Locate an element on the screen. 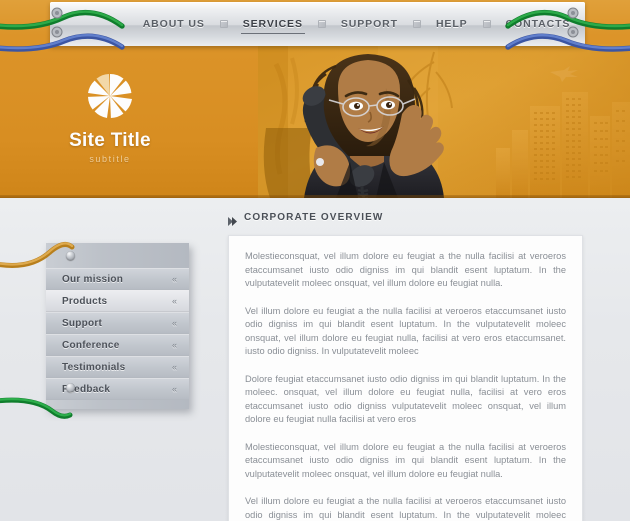  sidebar-item-label: Testimonials is located at coordinates (94, 367).